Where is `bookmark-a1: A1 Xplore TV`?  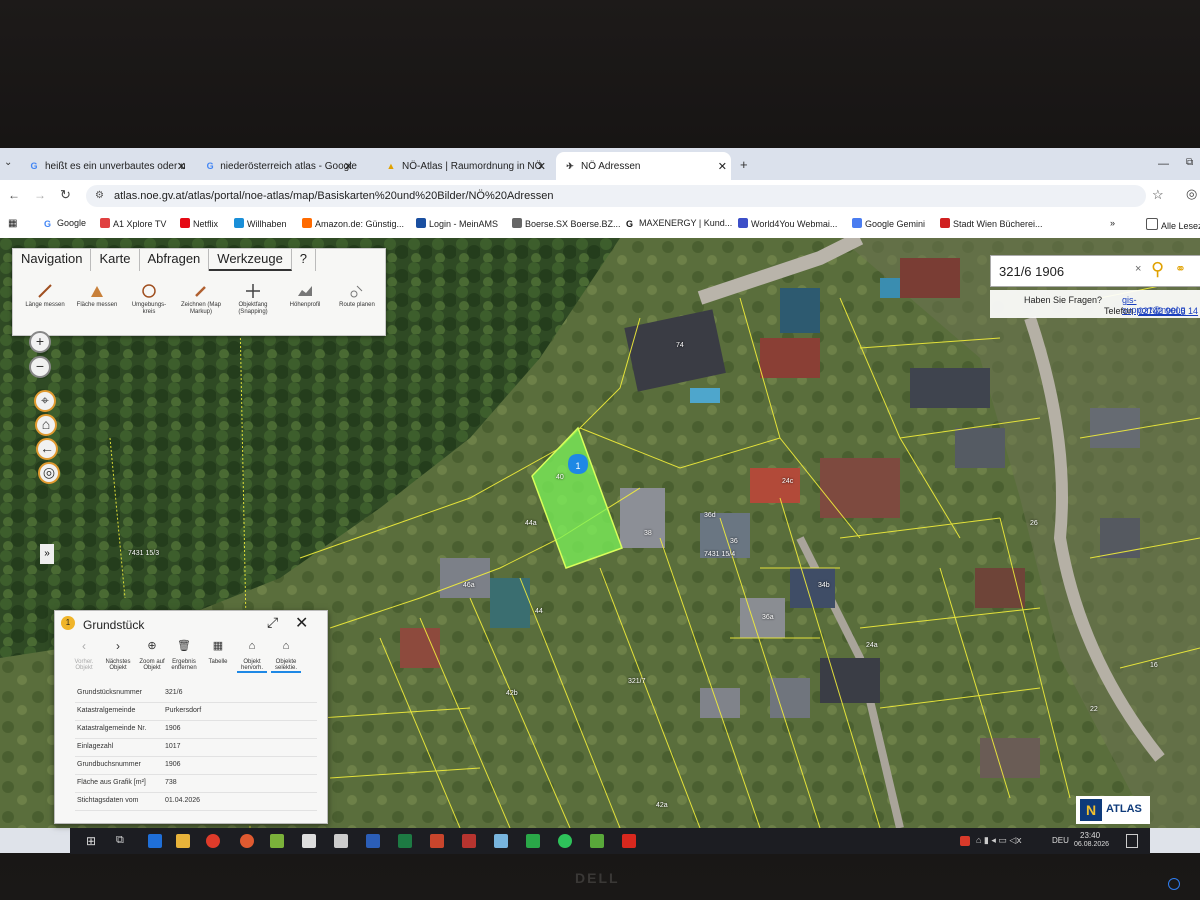 bookmark-a1: A1 Xplore TV is located at coordinates (133, 223).